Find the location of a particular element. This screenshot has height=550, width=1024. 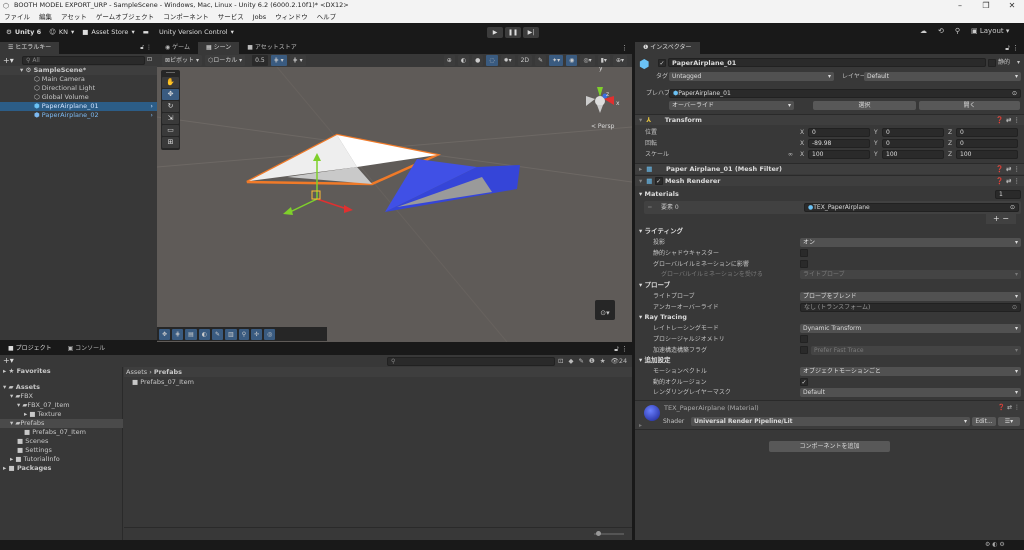

status-icons: ⚙ ◐ ⚙ is located at coordinates (995, 544).